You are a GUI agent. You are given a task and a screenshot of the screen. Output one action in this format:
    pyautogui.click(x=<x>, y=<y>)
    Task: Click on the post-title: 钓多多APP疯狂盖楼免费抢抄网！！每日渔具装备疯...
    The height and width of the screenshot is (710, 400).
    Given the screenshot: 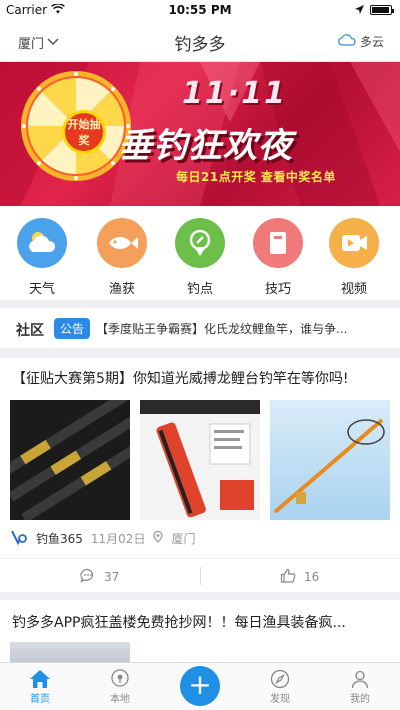 What is the action you would take?
    pyautogui.click(x=200, y=622)
    